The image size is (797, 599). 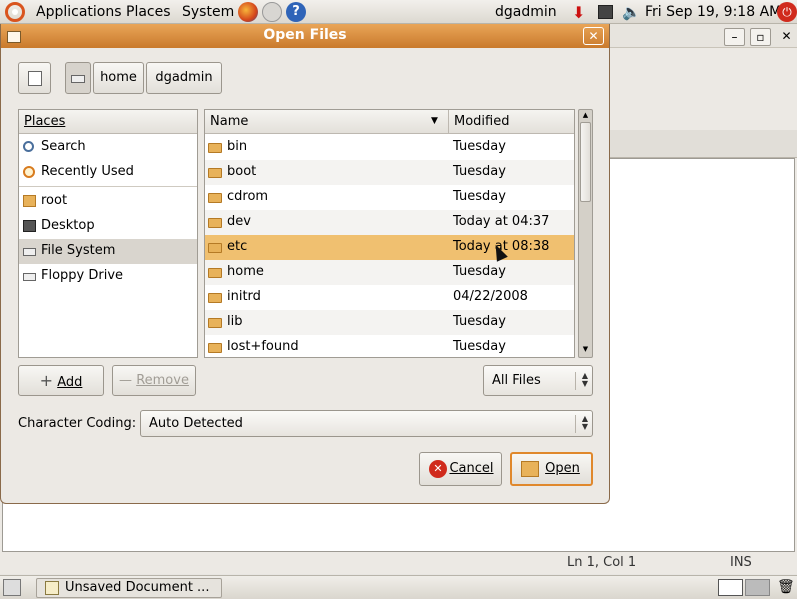 I want to click on sort-descending-icon: ▼, so click(x=434, y=121).